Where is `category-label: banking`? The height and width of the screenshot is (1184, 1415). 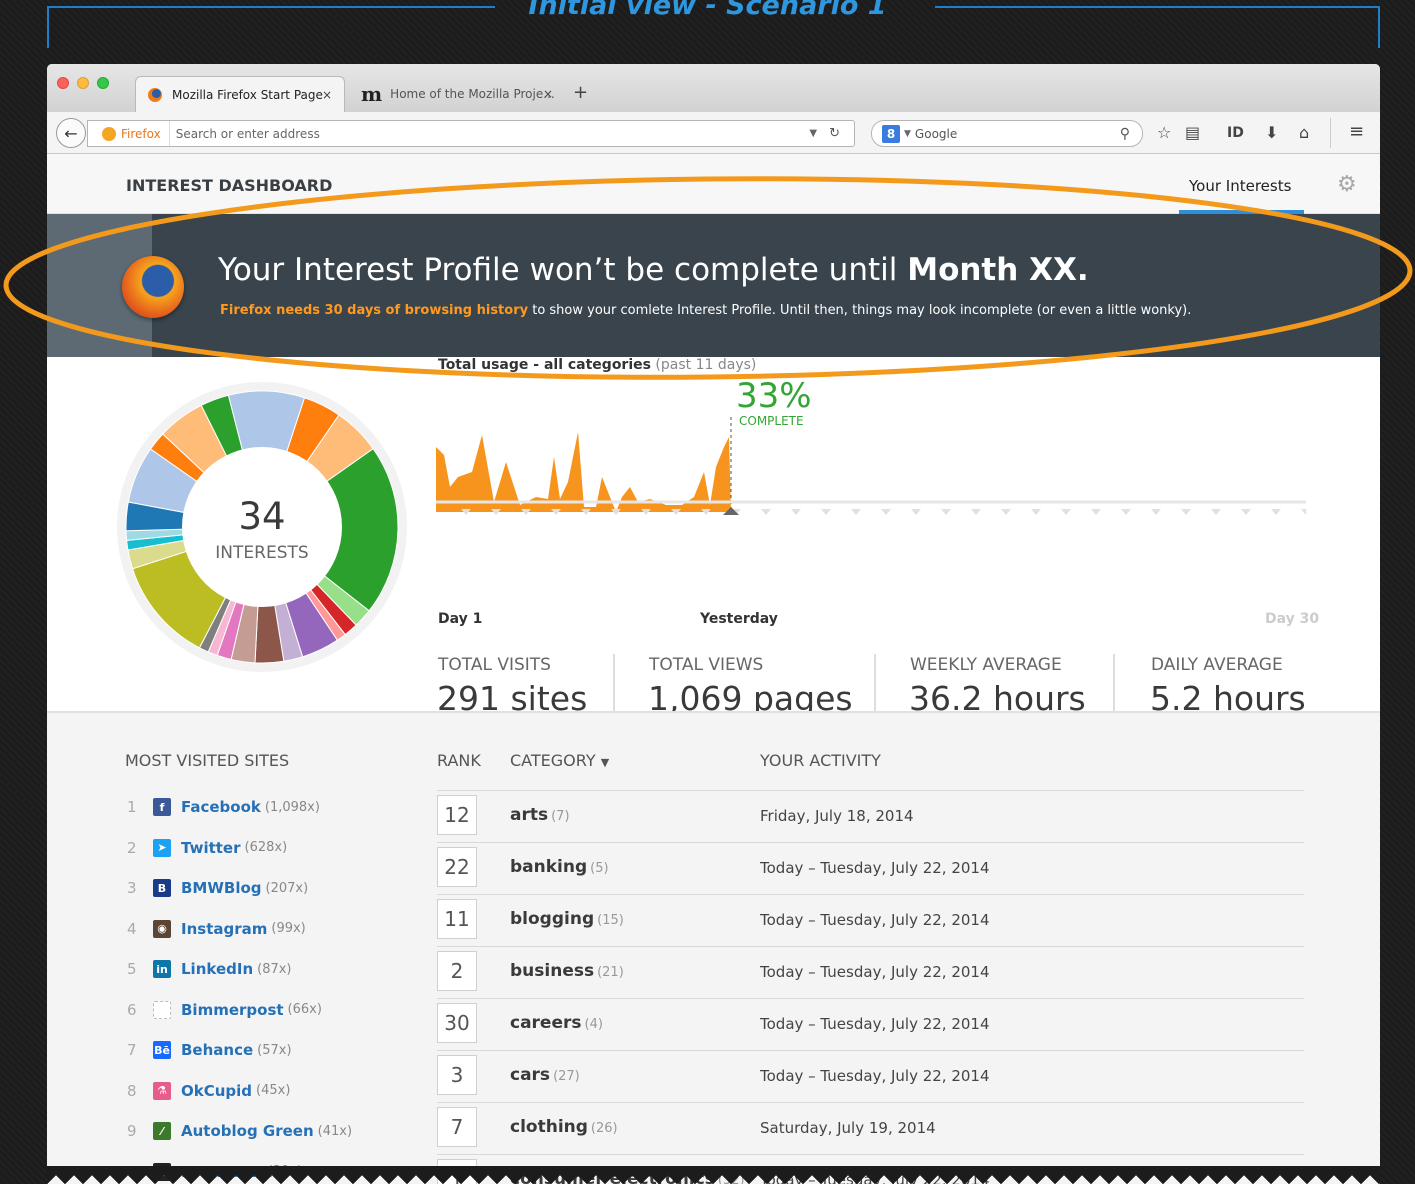 category-label: banking is located at coordinates (549, 867).